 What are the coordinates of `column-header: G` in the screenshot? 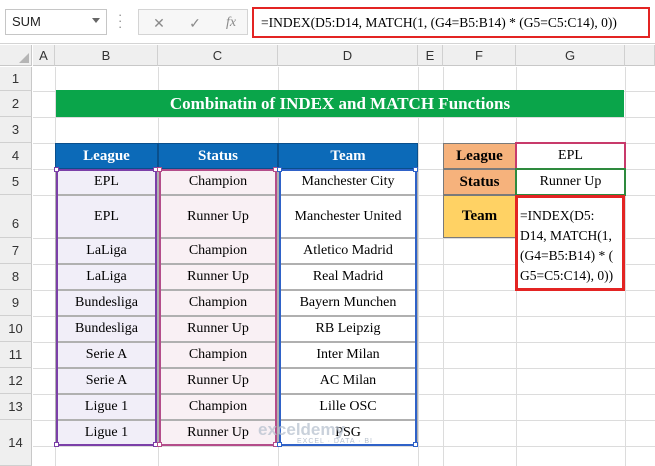 It's located at (570, 55).